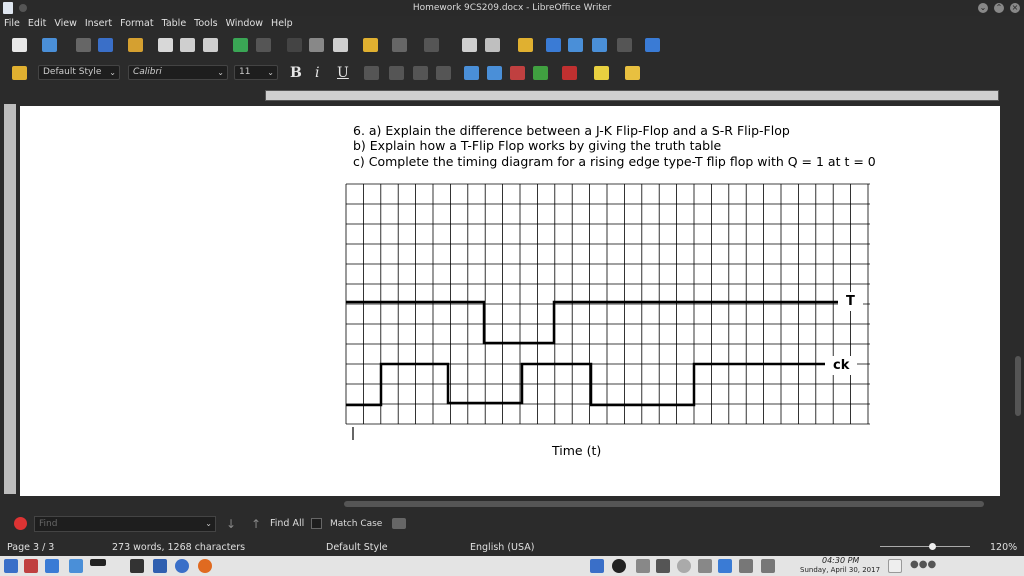 Image resolution: width=1024 pixels, height=576 pixels. I want to click on zoom-level: 120%, so click(1003, 547).